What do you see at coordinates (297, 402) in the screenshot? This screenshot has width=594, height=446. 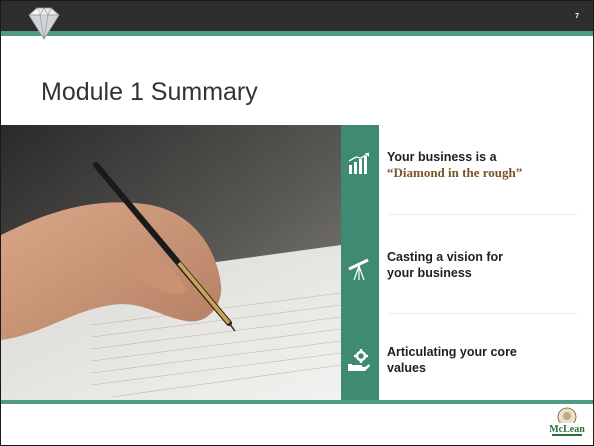 I see `bottom-accent-line` at bounding box center [297, 402].